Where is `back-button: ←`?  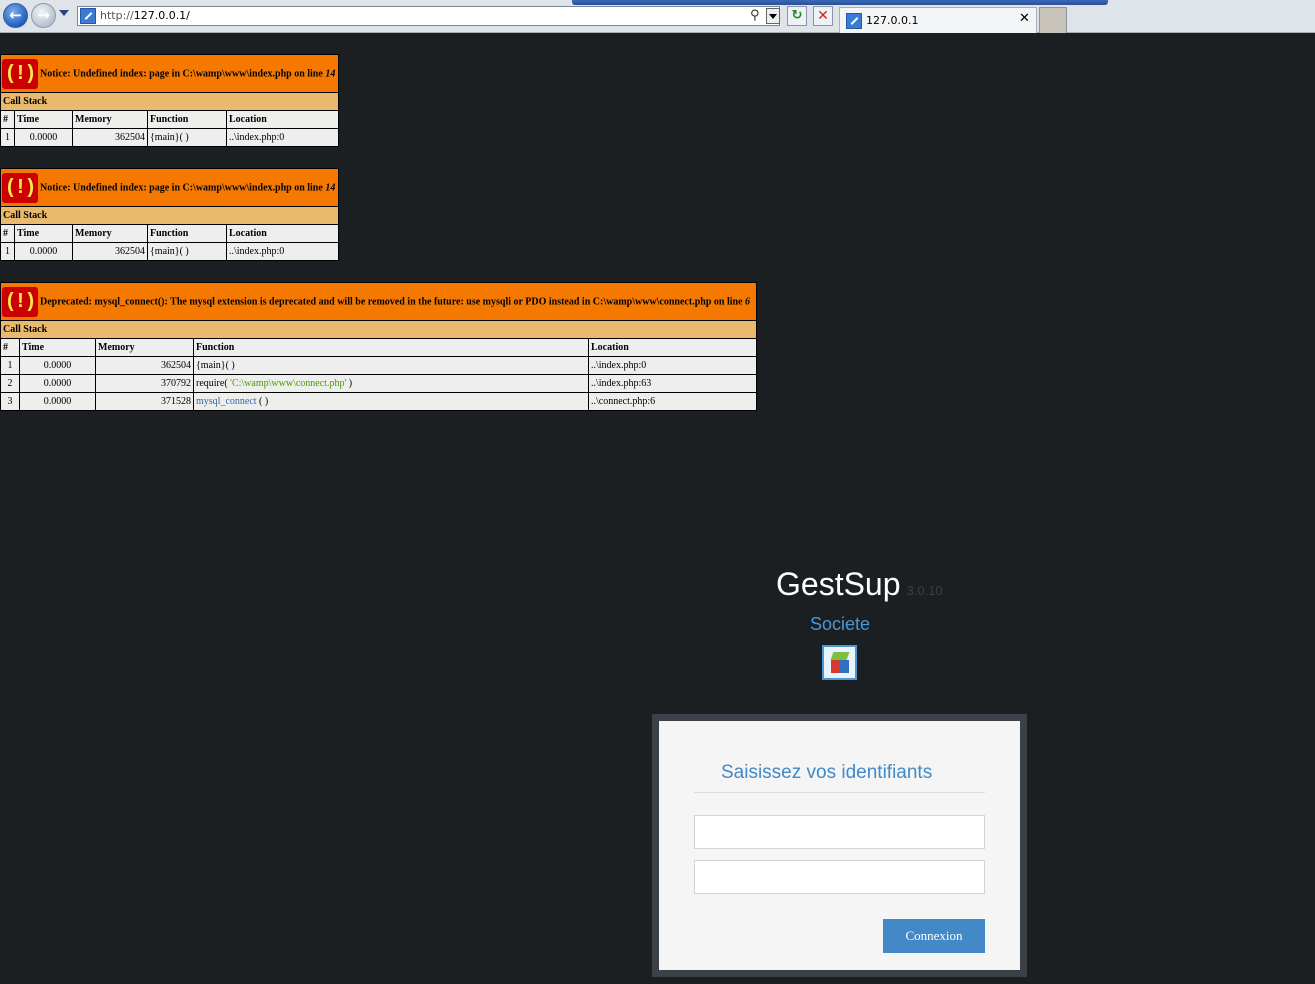
back-button: ← is located at coordinates (15, 15).